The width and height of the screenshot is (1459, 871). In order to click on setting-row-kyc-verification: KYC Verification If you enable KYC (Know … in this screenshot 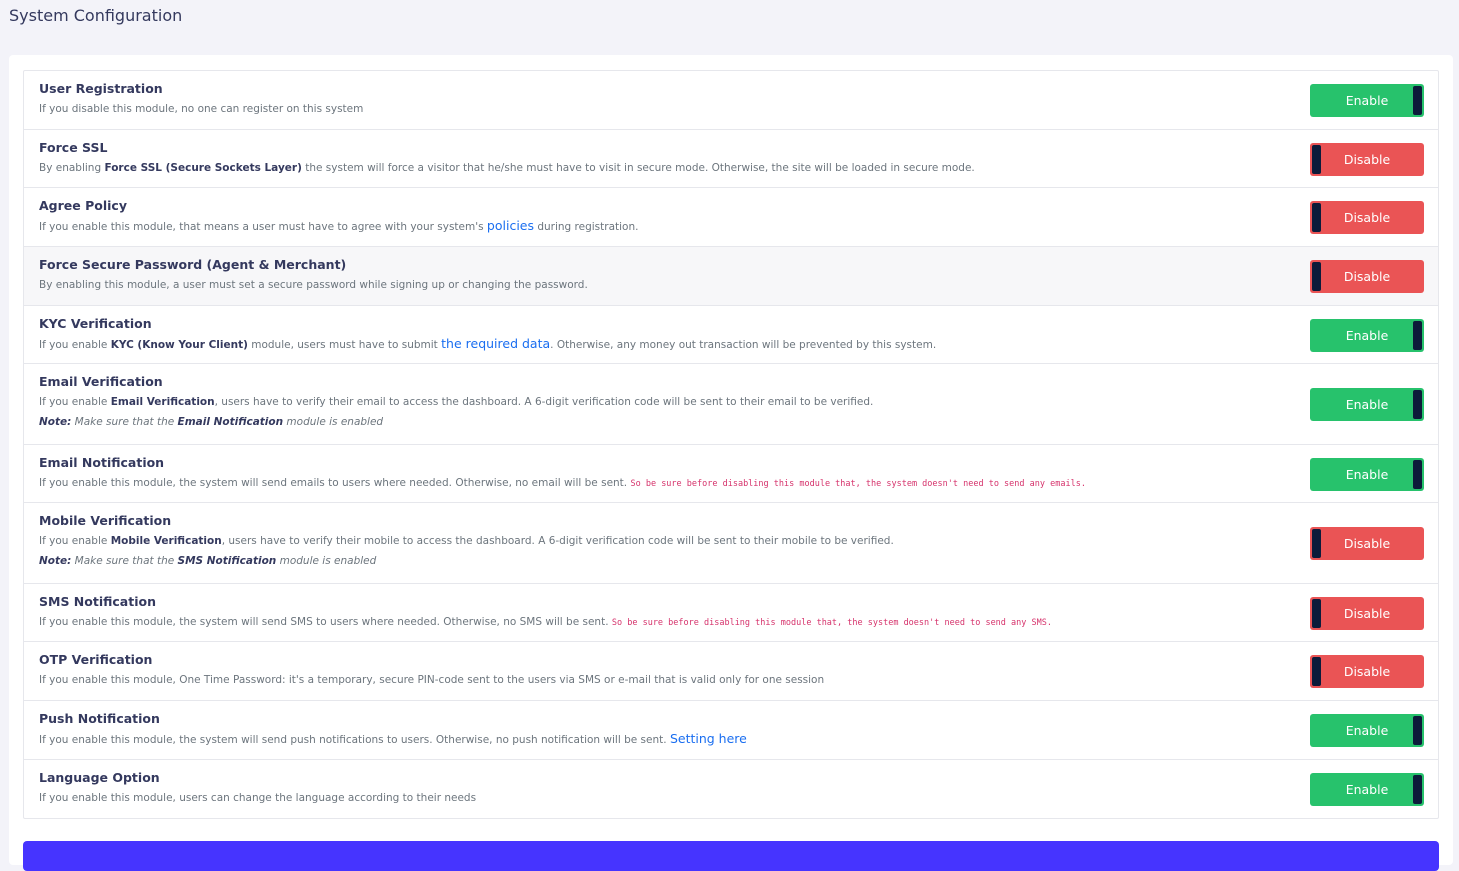, I will do `click(731, 335)`.